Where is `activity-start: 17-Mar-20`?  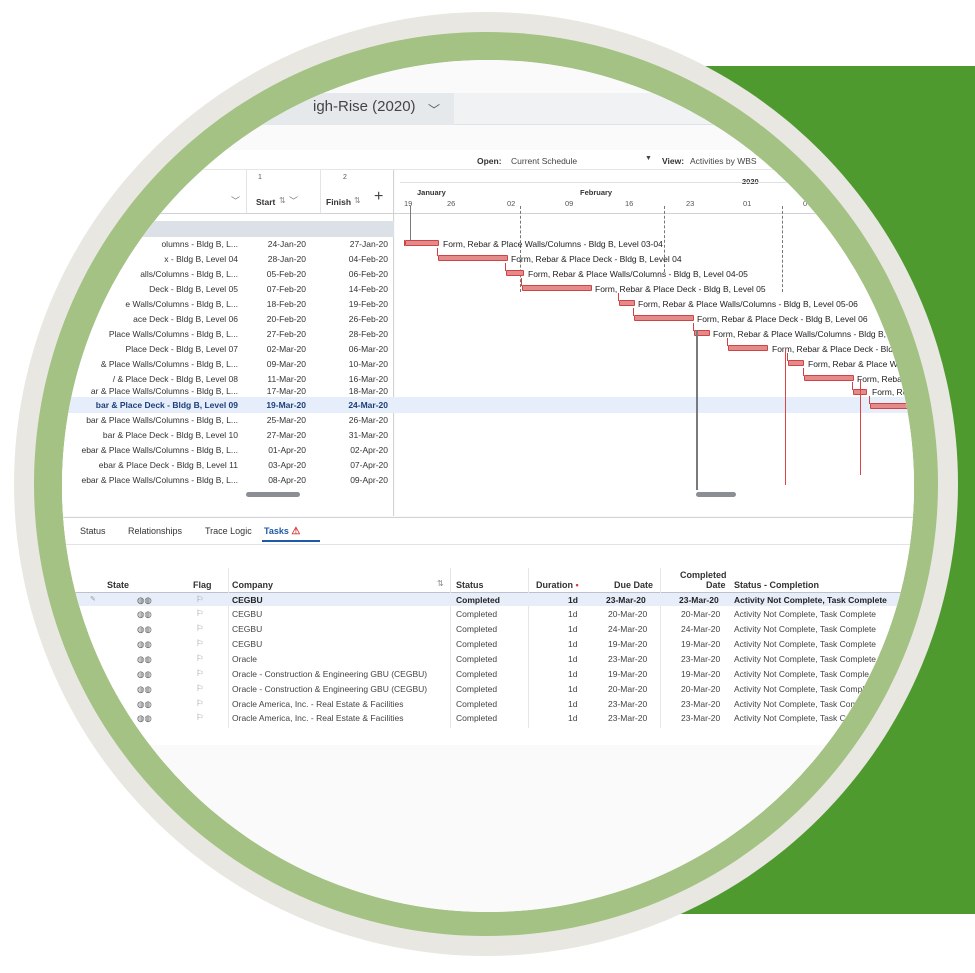
activity-start: 17-Mar-20 is located at coordinates (286, 391).